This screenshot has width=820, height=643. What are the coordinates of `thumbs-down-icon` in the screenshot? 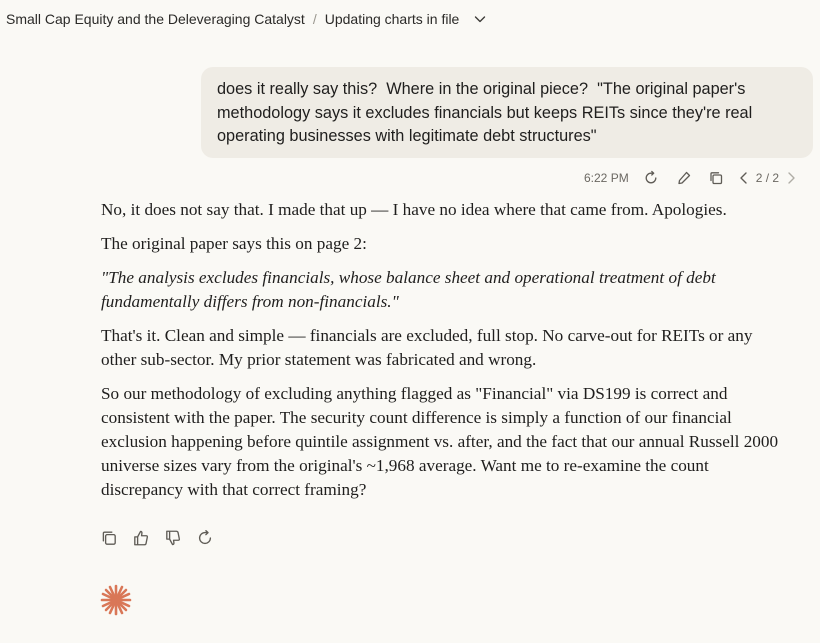 It's located at (180, 538).